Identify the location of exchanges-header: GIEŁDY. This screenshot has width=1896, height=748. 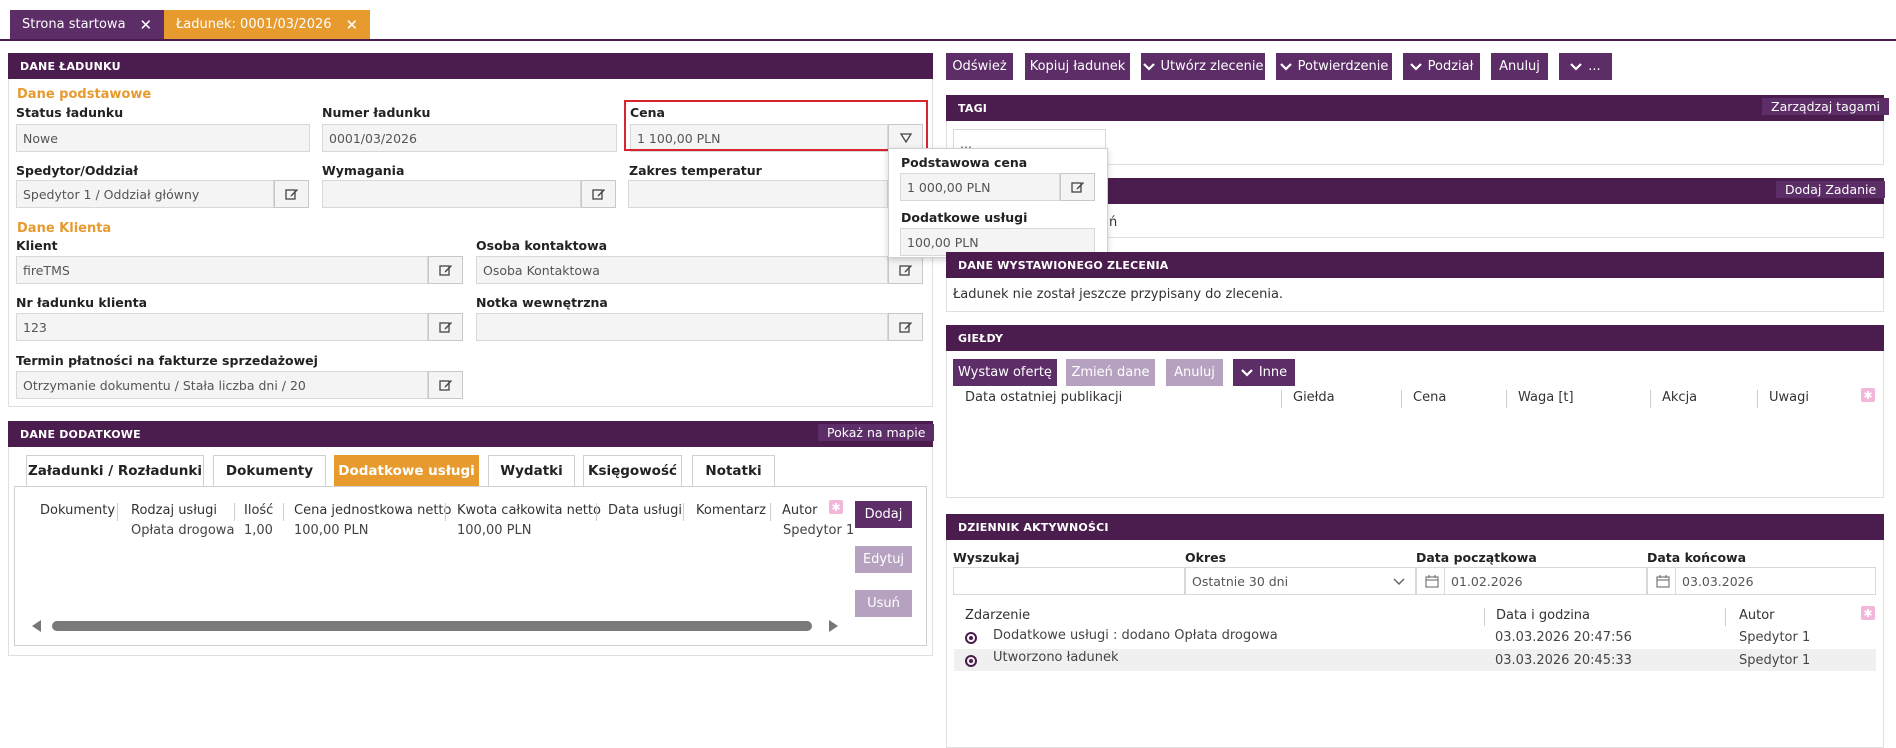
(1415, 338).